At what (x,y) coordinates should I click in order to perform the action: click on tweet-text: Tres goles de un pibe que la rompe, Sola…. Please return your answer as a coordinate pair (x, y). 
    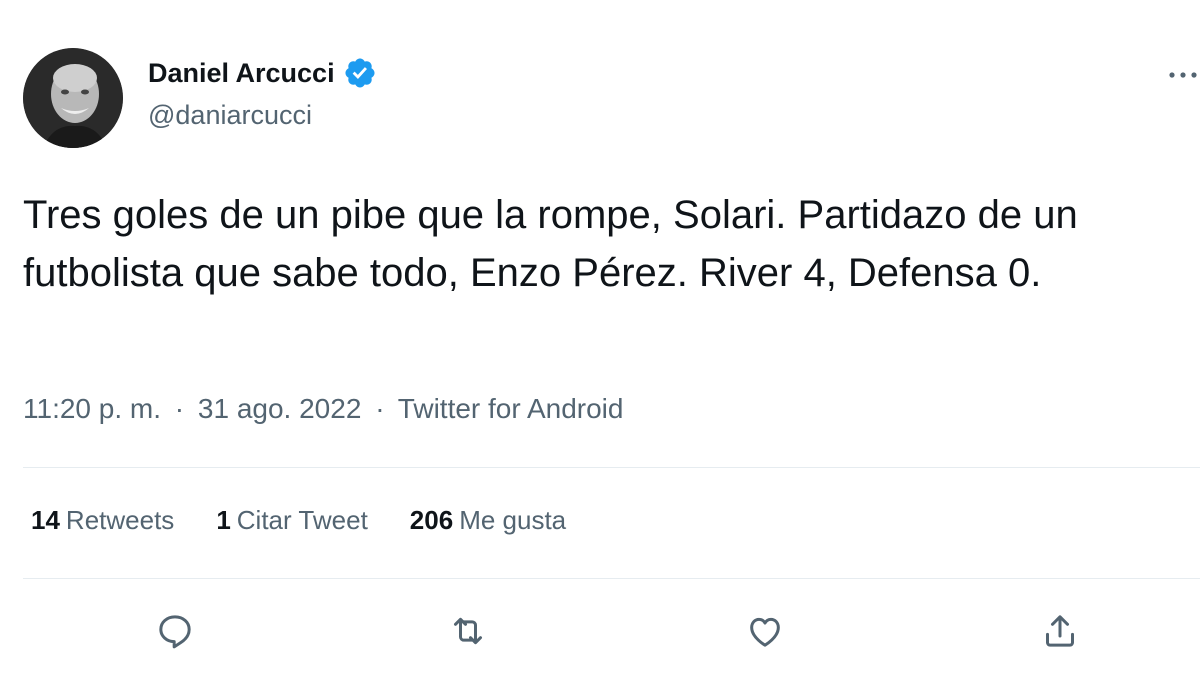
    Looking at the image, I should click on (550, 244).